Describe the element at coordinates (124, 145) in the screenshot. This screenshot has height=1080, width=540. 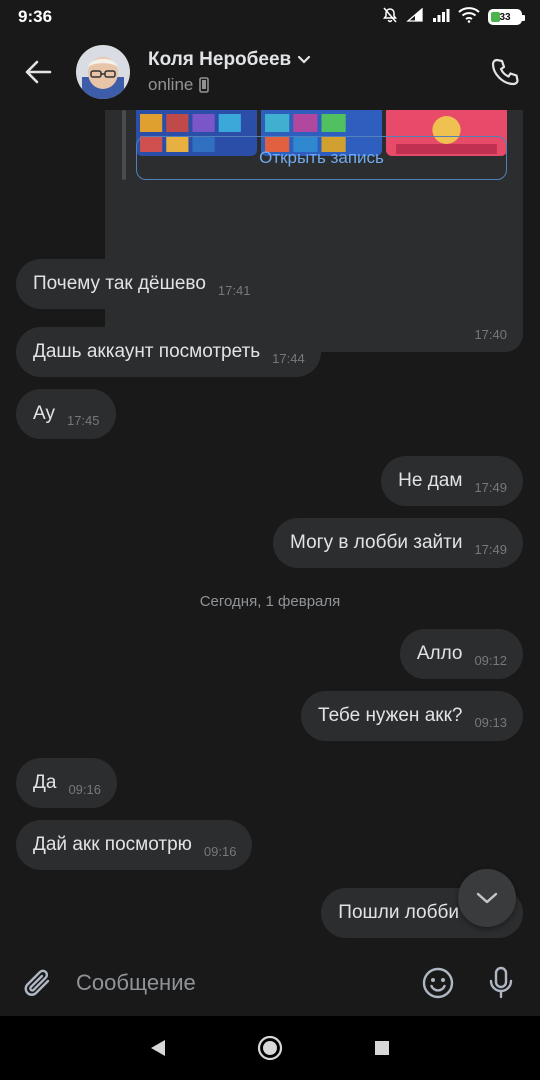
I see `post-quote-bar` at that location.